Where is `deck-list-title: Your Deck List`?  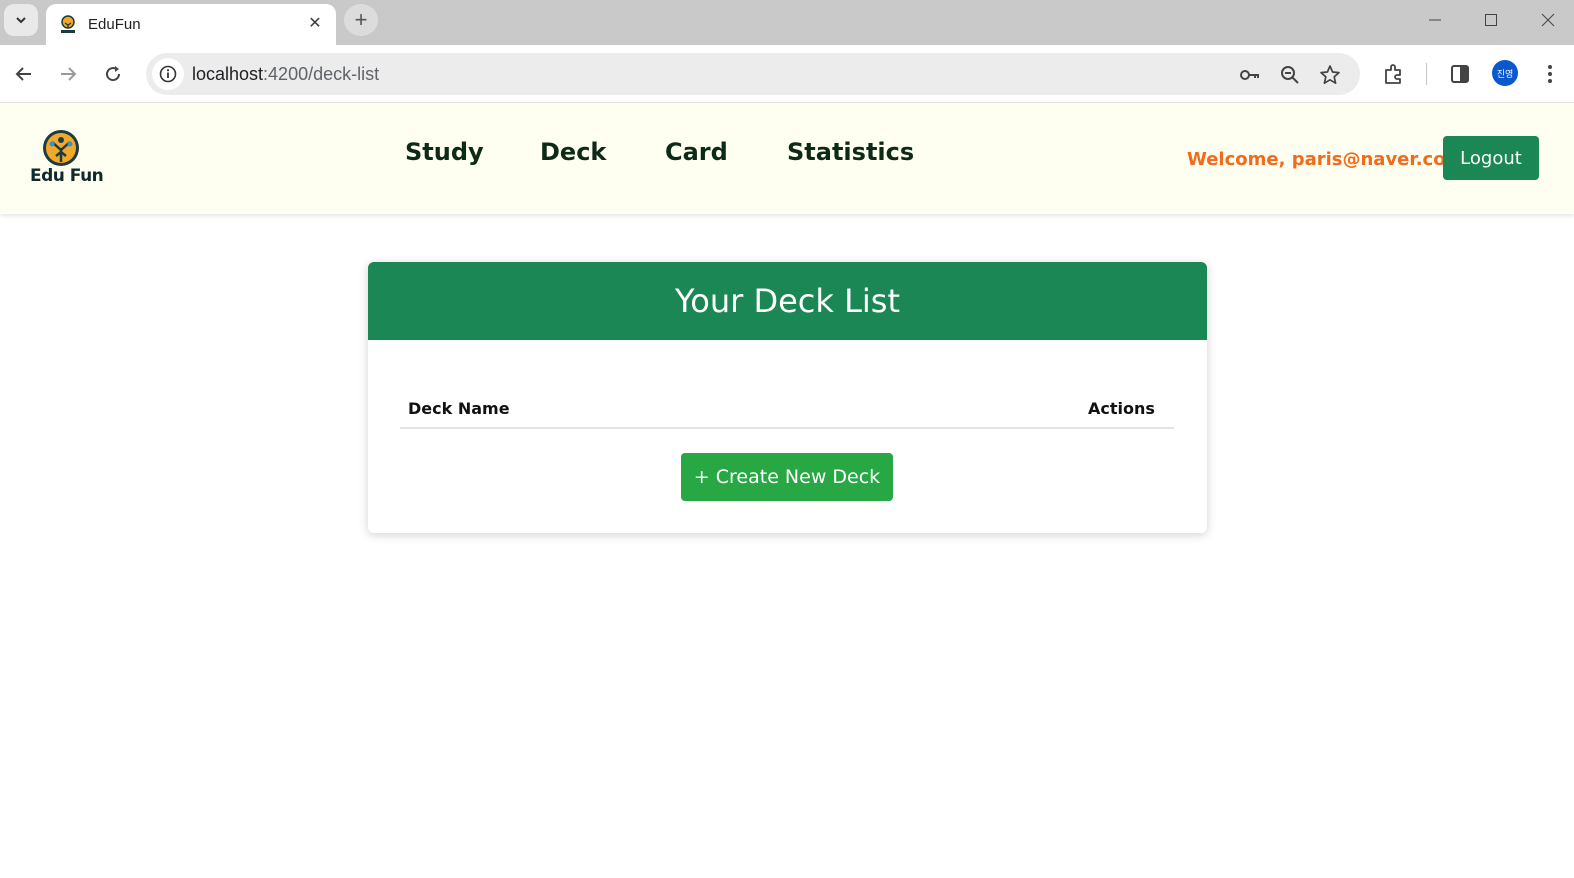 deck-list-title: Your Deck List is located at coordinates (787, 301).